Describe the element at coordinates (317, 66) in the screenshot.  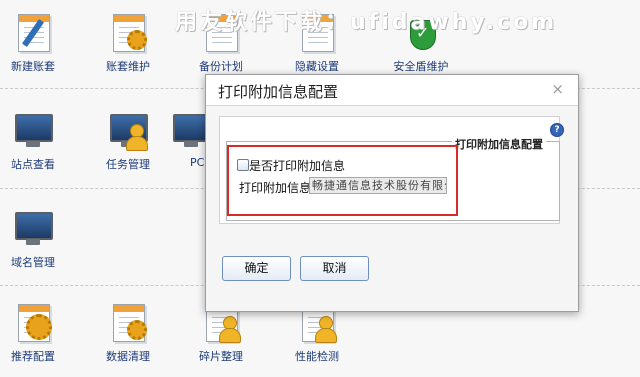
I see `tile-label: 隐藏设置` at that location.